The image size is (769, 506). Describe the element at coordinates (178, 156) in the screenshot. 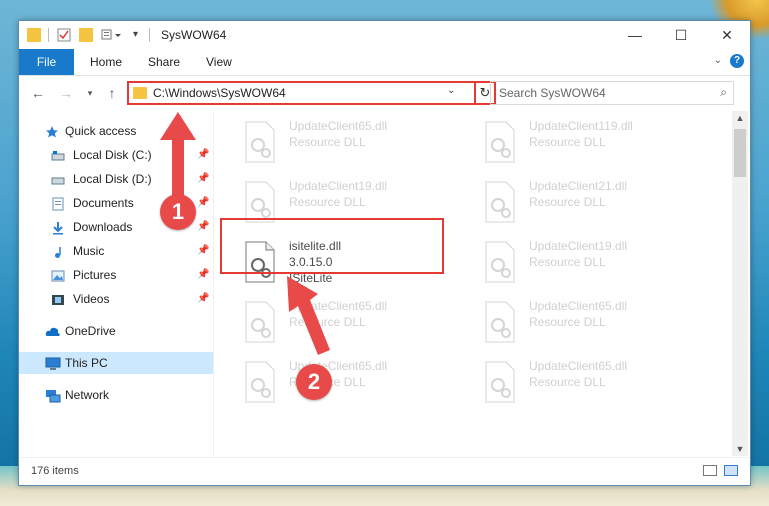

I see `arrow-up-annotation` at that location.